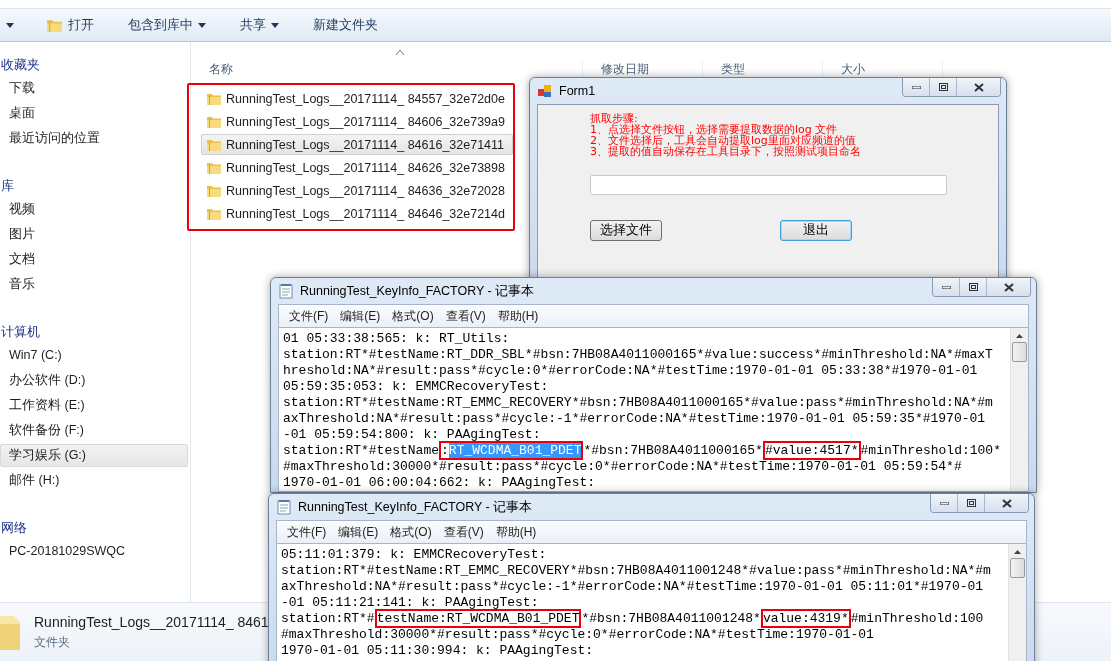 The width and height of the screenshot is (1111, 661). What do you see at coordinates (94, 209) in the screenshot?
I see `nav-item: 视频` at bounding box center [94, 209].